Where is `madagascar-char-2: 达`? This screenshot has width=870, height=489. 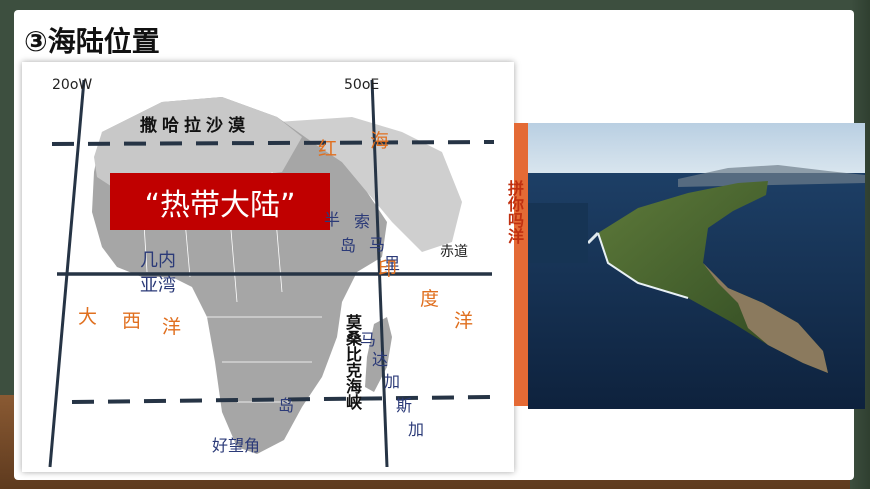 madagascar-char-2: 达 is located at coordinates (380, 359).